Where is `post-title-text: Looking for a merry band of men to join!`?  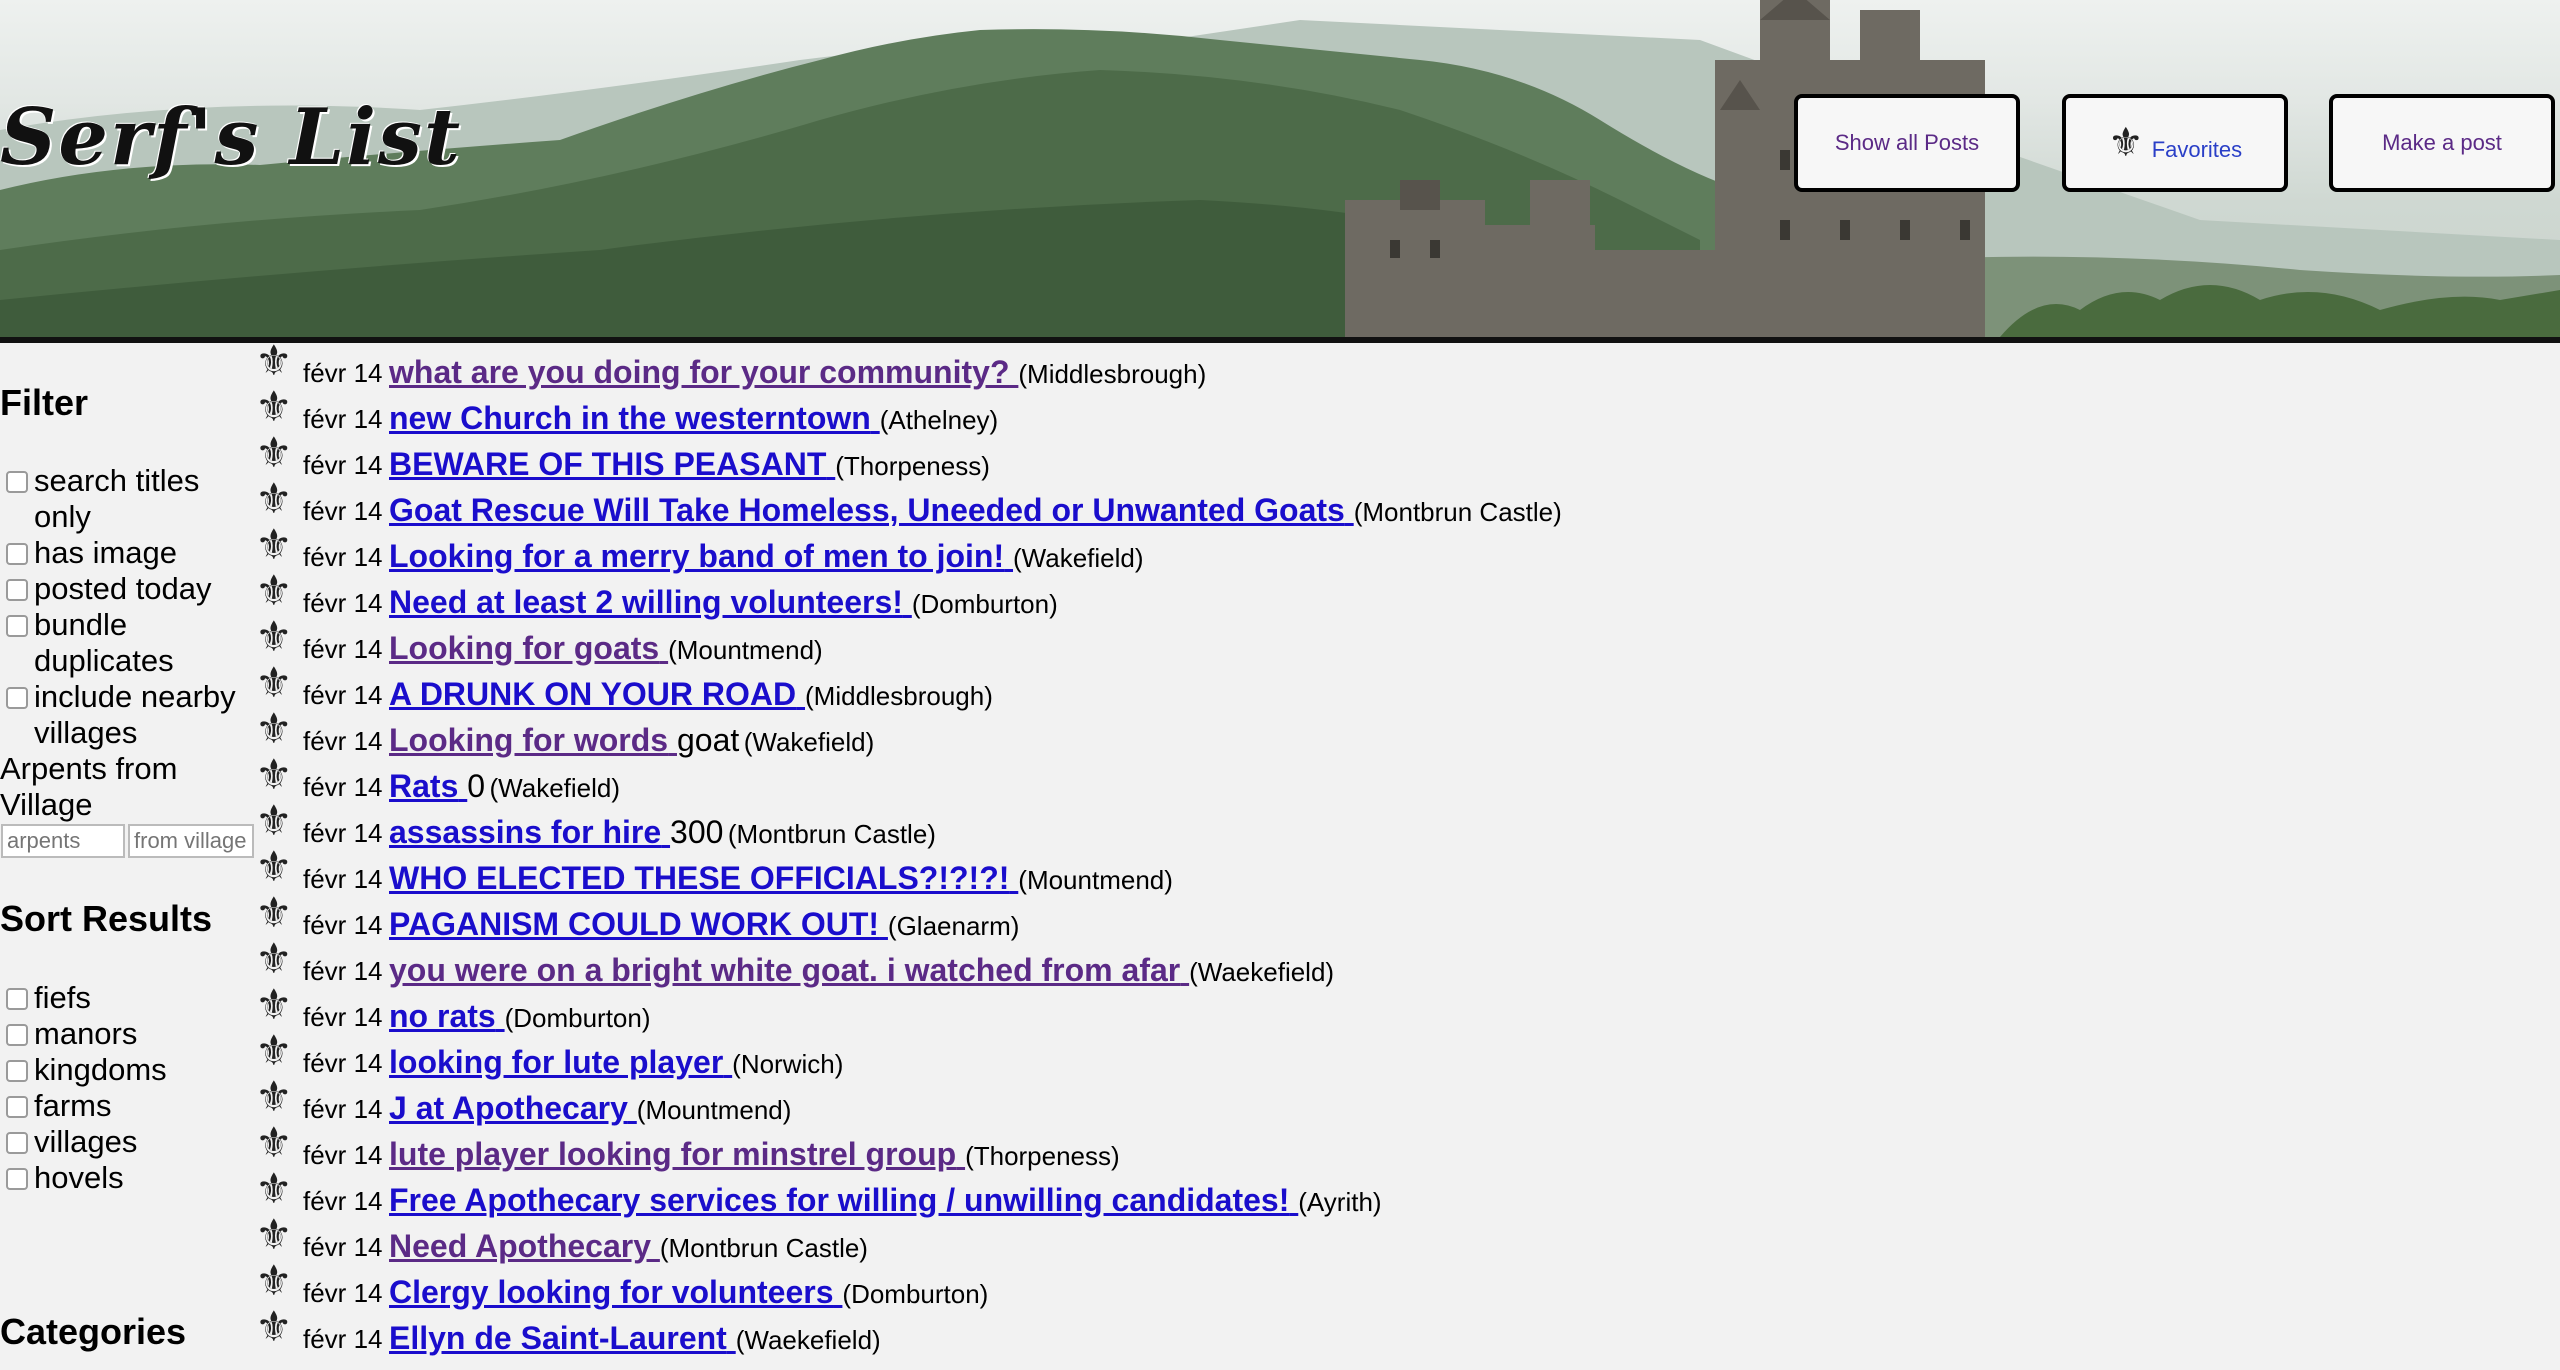 post-title-text: Looking for a merry band of men to join! is located at coordinates (697, 556).